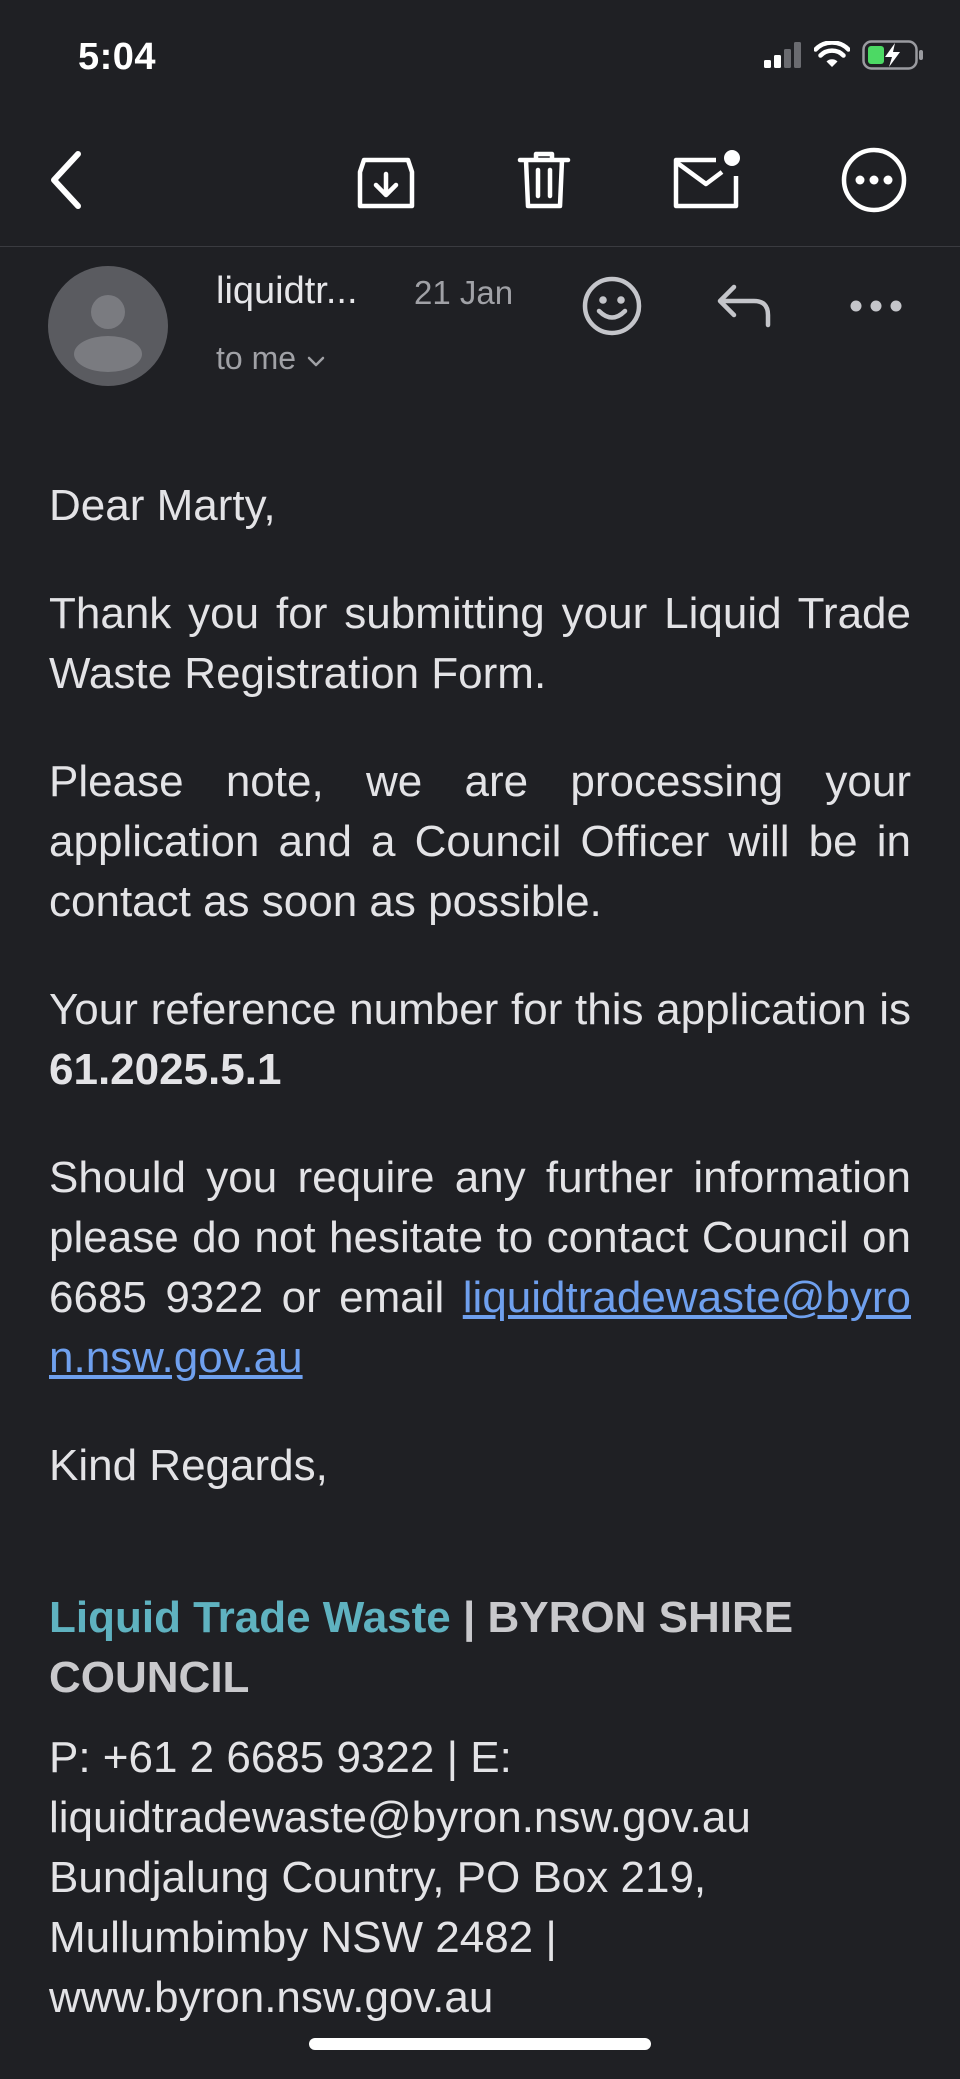 The height and width of the screenshot is (2079, 960). I want to click on delete-button, so click(544, 182).